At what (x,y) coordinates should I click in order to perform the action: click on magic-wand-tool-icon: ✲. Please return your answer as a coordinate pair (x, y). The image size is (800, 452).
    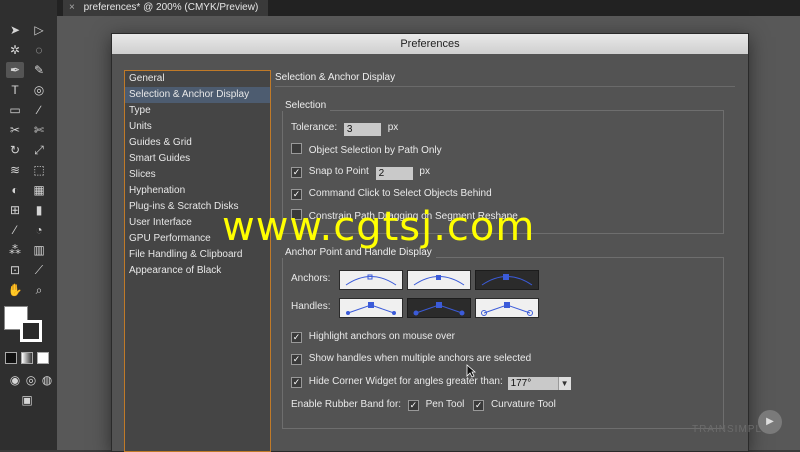
    Looking at the image, I should click on (15, 50).